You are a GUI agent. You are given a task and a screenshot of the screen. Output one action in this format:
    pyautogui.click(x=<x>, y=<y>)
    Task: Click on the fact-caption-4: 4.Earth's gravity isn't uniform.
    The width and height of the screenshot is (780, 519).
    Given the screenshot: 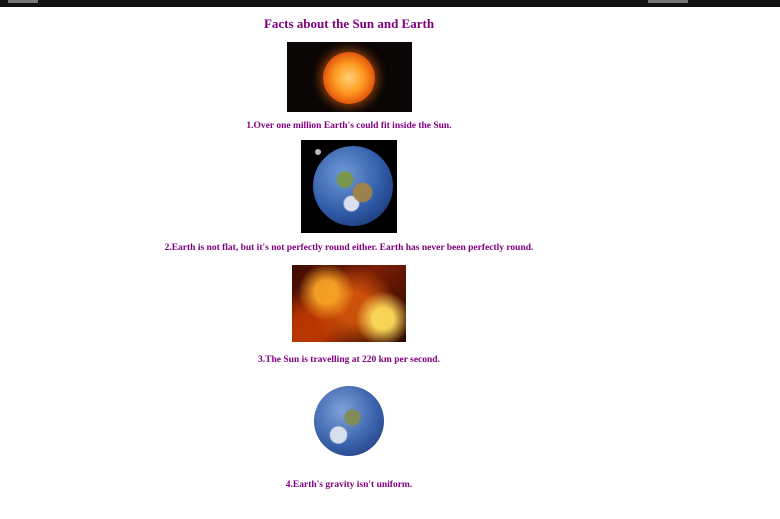 What is the action you would take?
    pyautogui.click(x=349, y=485)
    